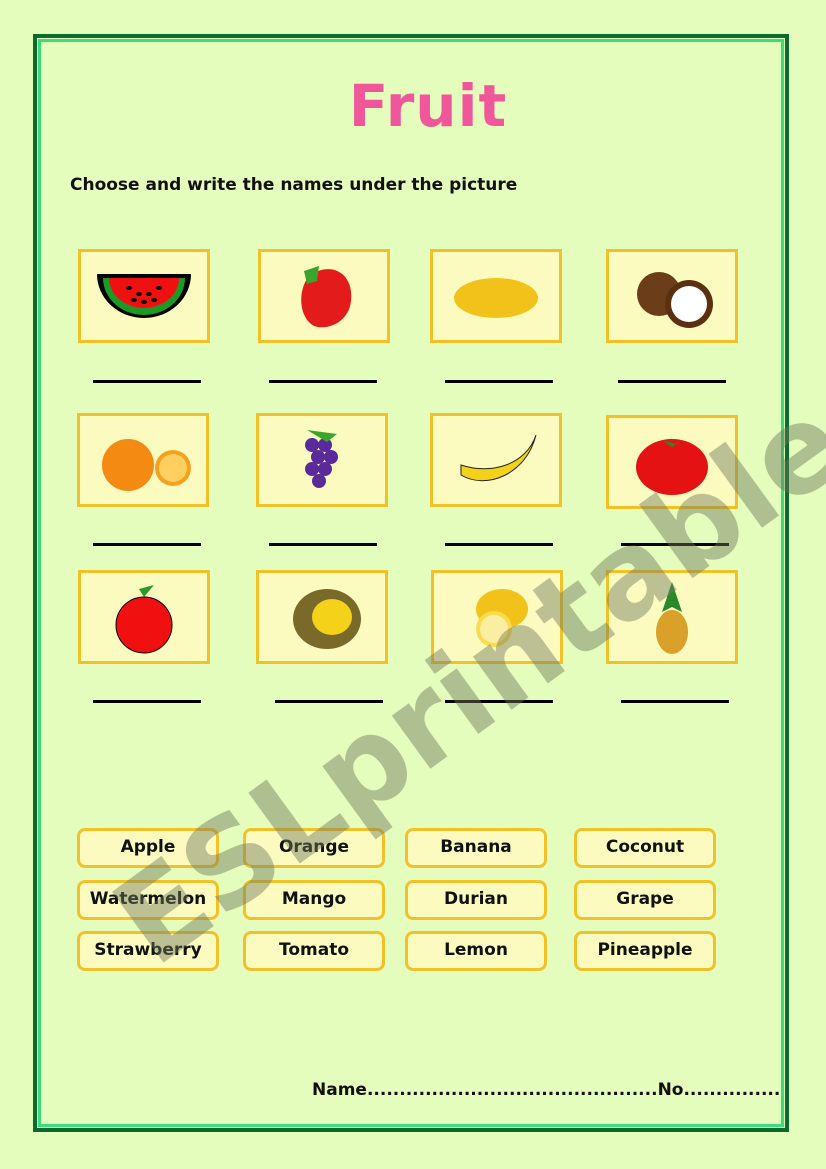 The height and width of the screenshot is (1169, 826). What do you see at coordinates (476, 900) in the screenshot?
I see `word-durian: Durian` at bounding box center [476, 900].